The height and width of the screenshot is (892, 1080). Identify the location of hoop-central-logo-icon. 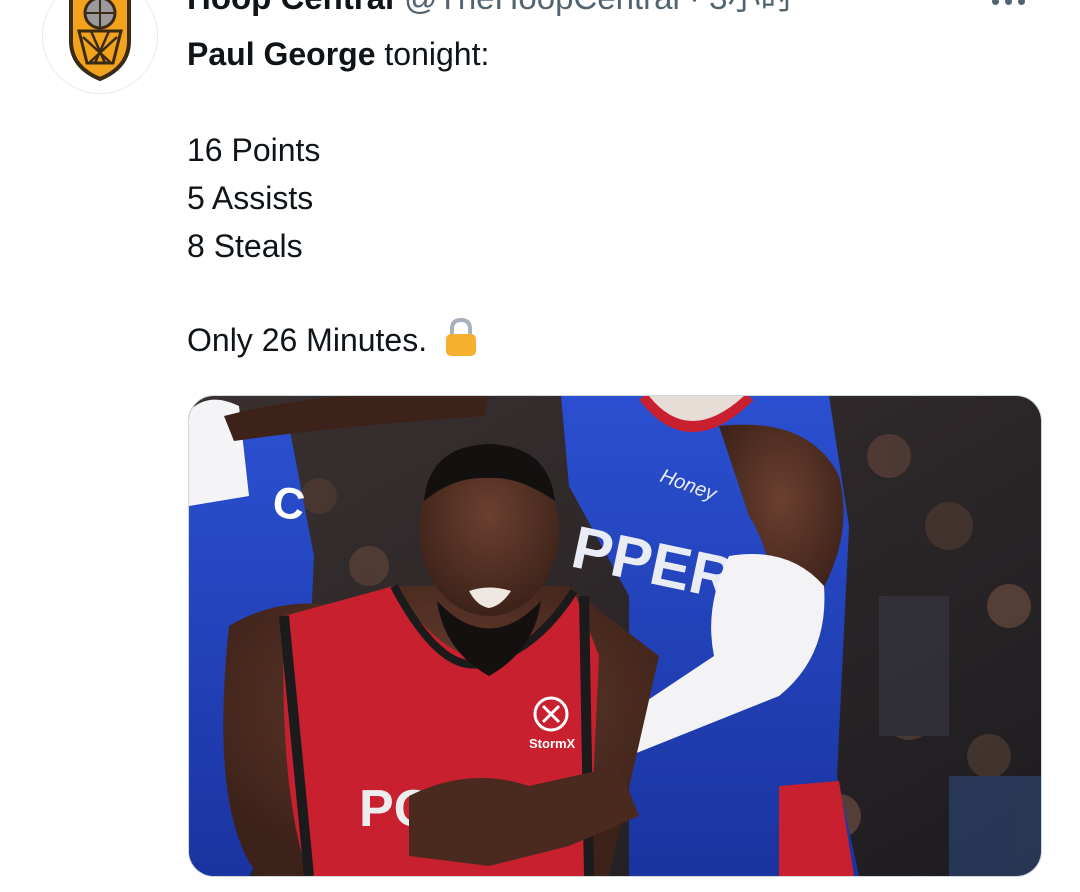
(100, 41).